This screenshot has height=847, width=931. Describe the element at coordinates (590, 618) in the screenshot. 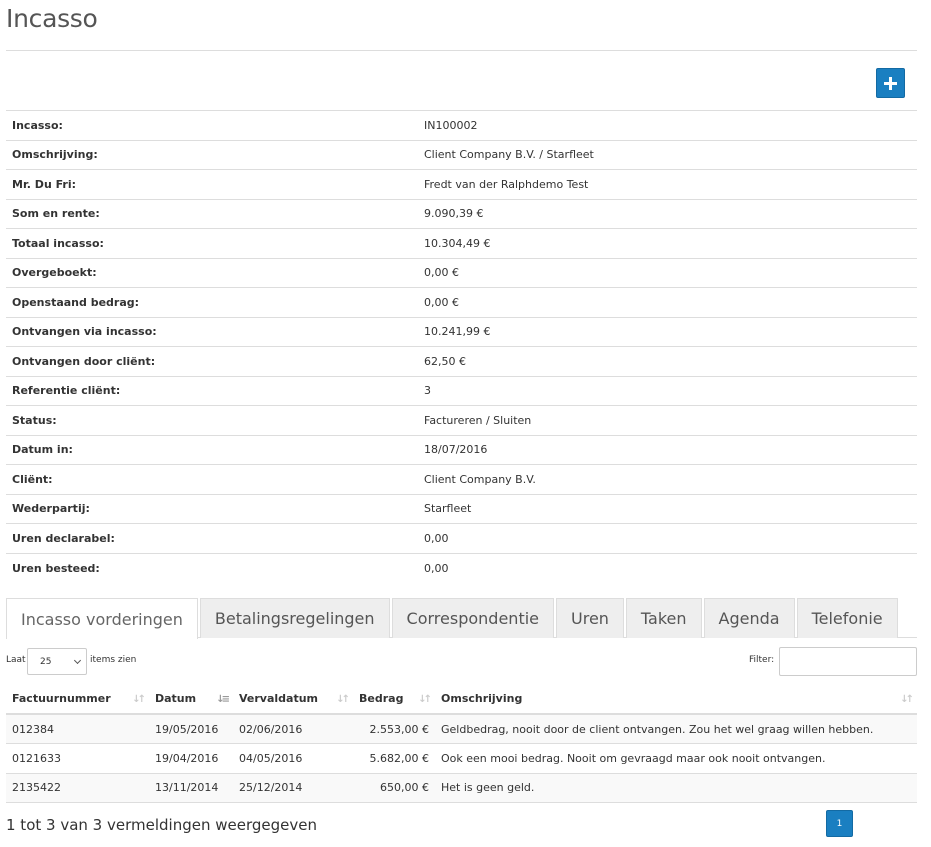

I see `tab-uren: Uren` at that location.